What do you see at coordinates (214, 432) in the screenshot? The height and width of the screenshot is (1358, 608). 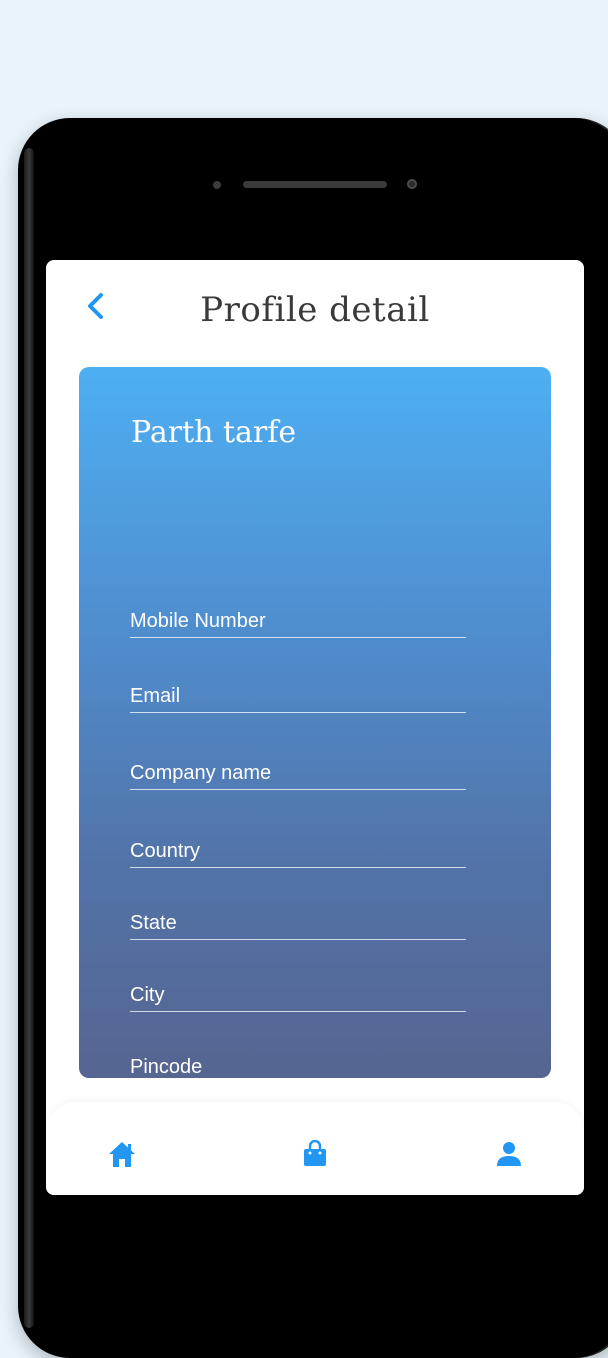 I see `profile-name: Parth tarfe` at bounding box center [214, 432].